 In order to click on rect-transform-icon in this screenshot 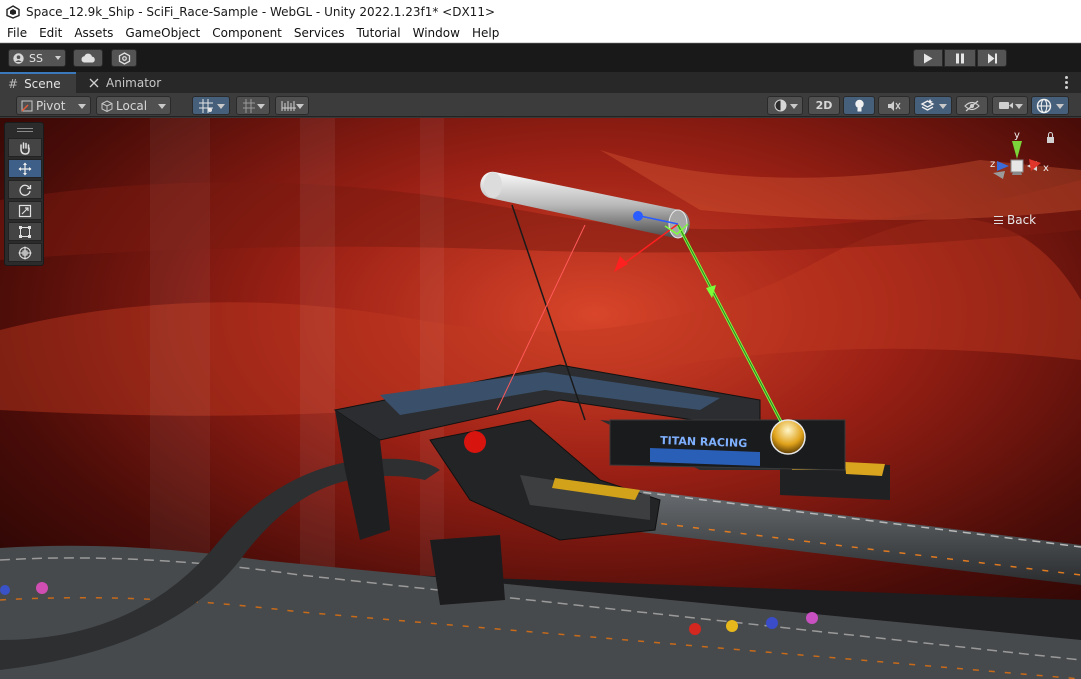, I will do `click(25, 231)`.